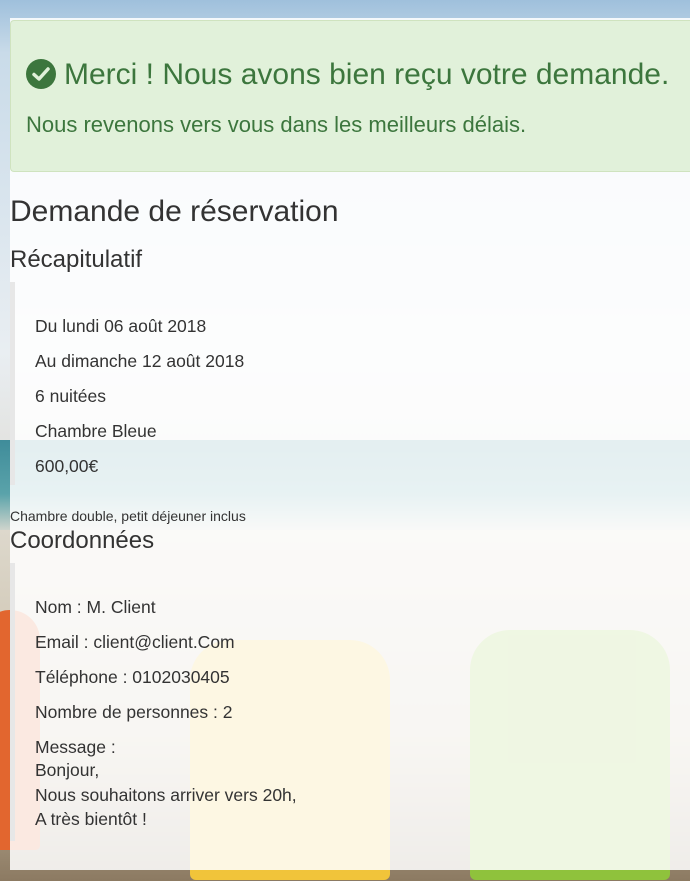  What do you see at coordinates (82, 540) in the screenshot?
I see `contact-heading: Coordonnées` at bounding box center [82, 540].